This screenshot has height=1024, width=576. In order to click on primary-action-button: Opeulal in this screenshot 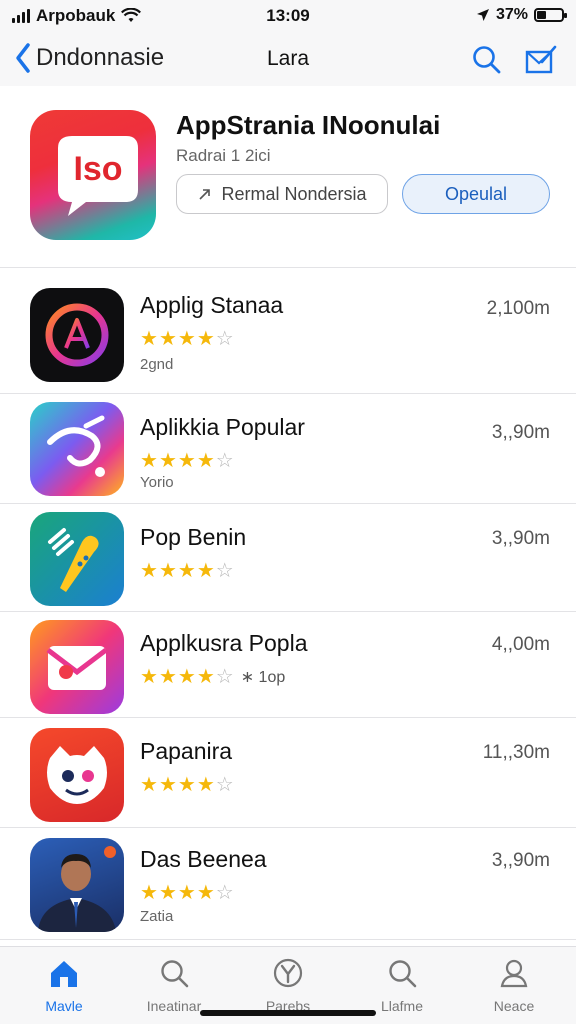, I will do `click(476, 194)`.